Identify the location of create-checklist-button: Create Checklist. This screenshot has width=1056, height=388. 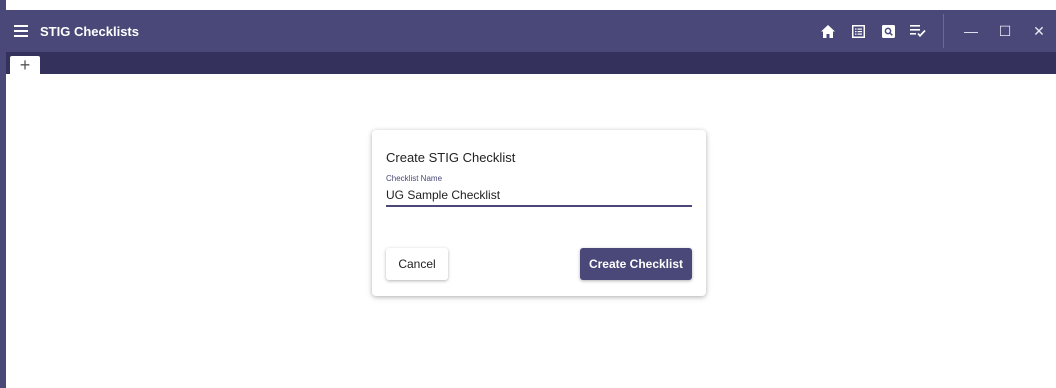
(636, 264).